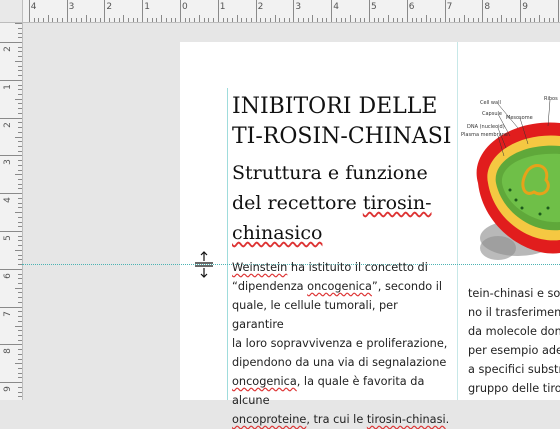  I want to click on horizontal-ruler: 432101234567891011, so click(280, 11).